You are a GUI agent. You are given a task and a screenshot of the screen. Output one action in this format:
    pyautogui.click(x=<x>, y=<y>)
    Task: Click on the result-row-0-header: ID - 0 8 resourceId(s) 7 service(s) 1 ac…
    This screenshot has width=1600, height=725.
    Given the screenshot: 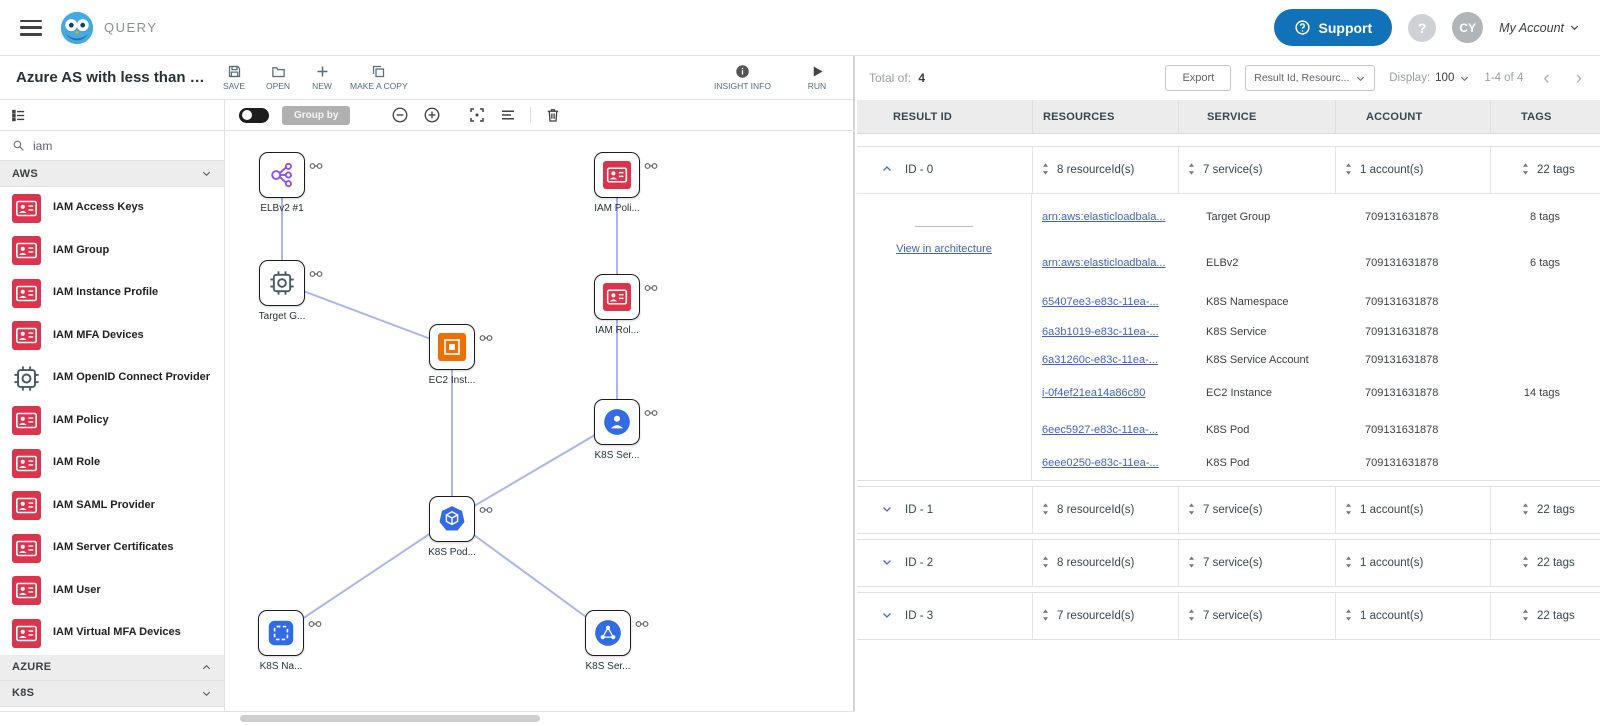 What is the action you would take?
    pyautogui.click(x=1228, y=170)
    